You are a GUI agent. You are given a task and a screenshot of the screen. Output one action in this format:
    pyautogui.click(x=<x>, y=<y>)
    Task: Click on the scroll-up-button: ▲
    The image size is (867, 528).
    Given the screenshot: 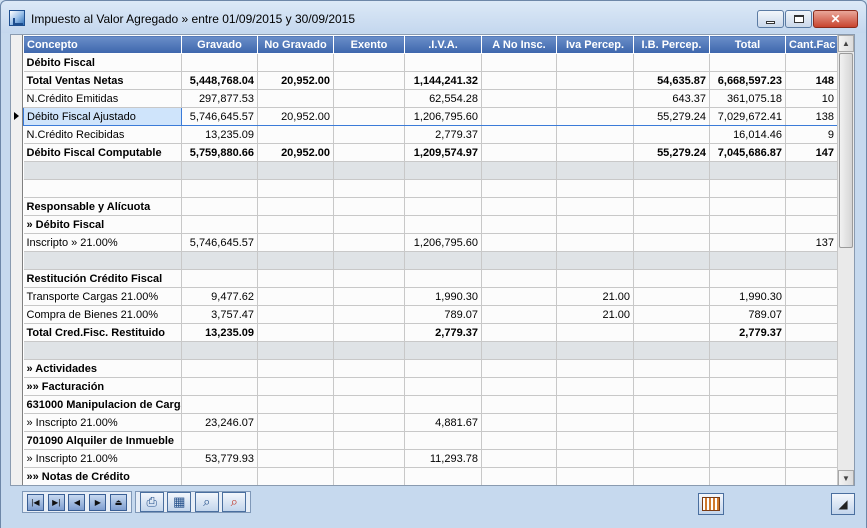 What is the action you would take?
    pyautogui.click(x=846, y=43)
    